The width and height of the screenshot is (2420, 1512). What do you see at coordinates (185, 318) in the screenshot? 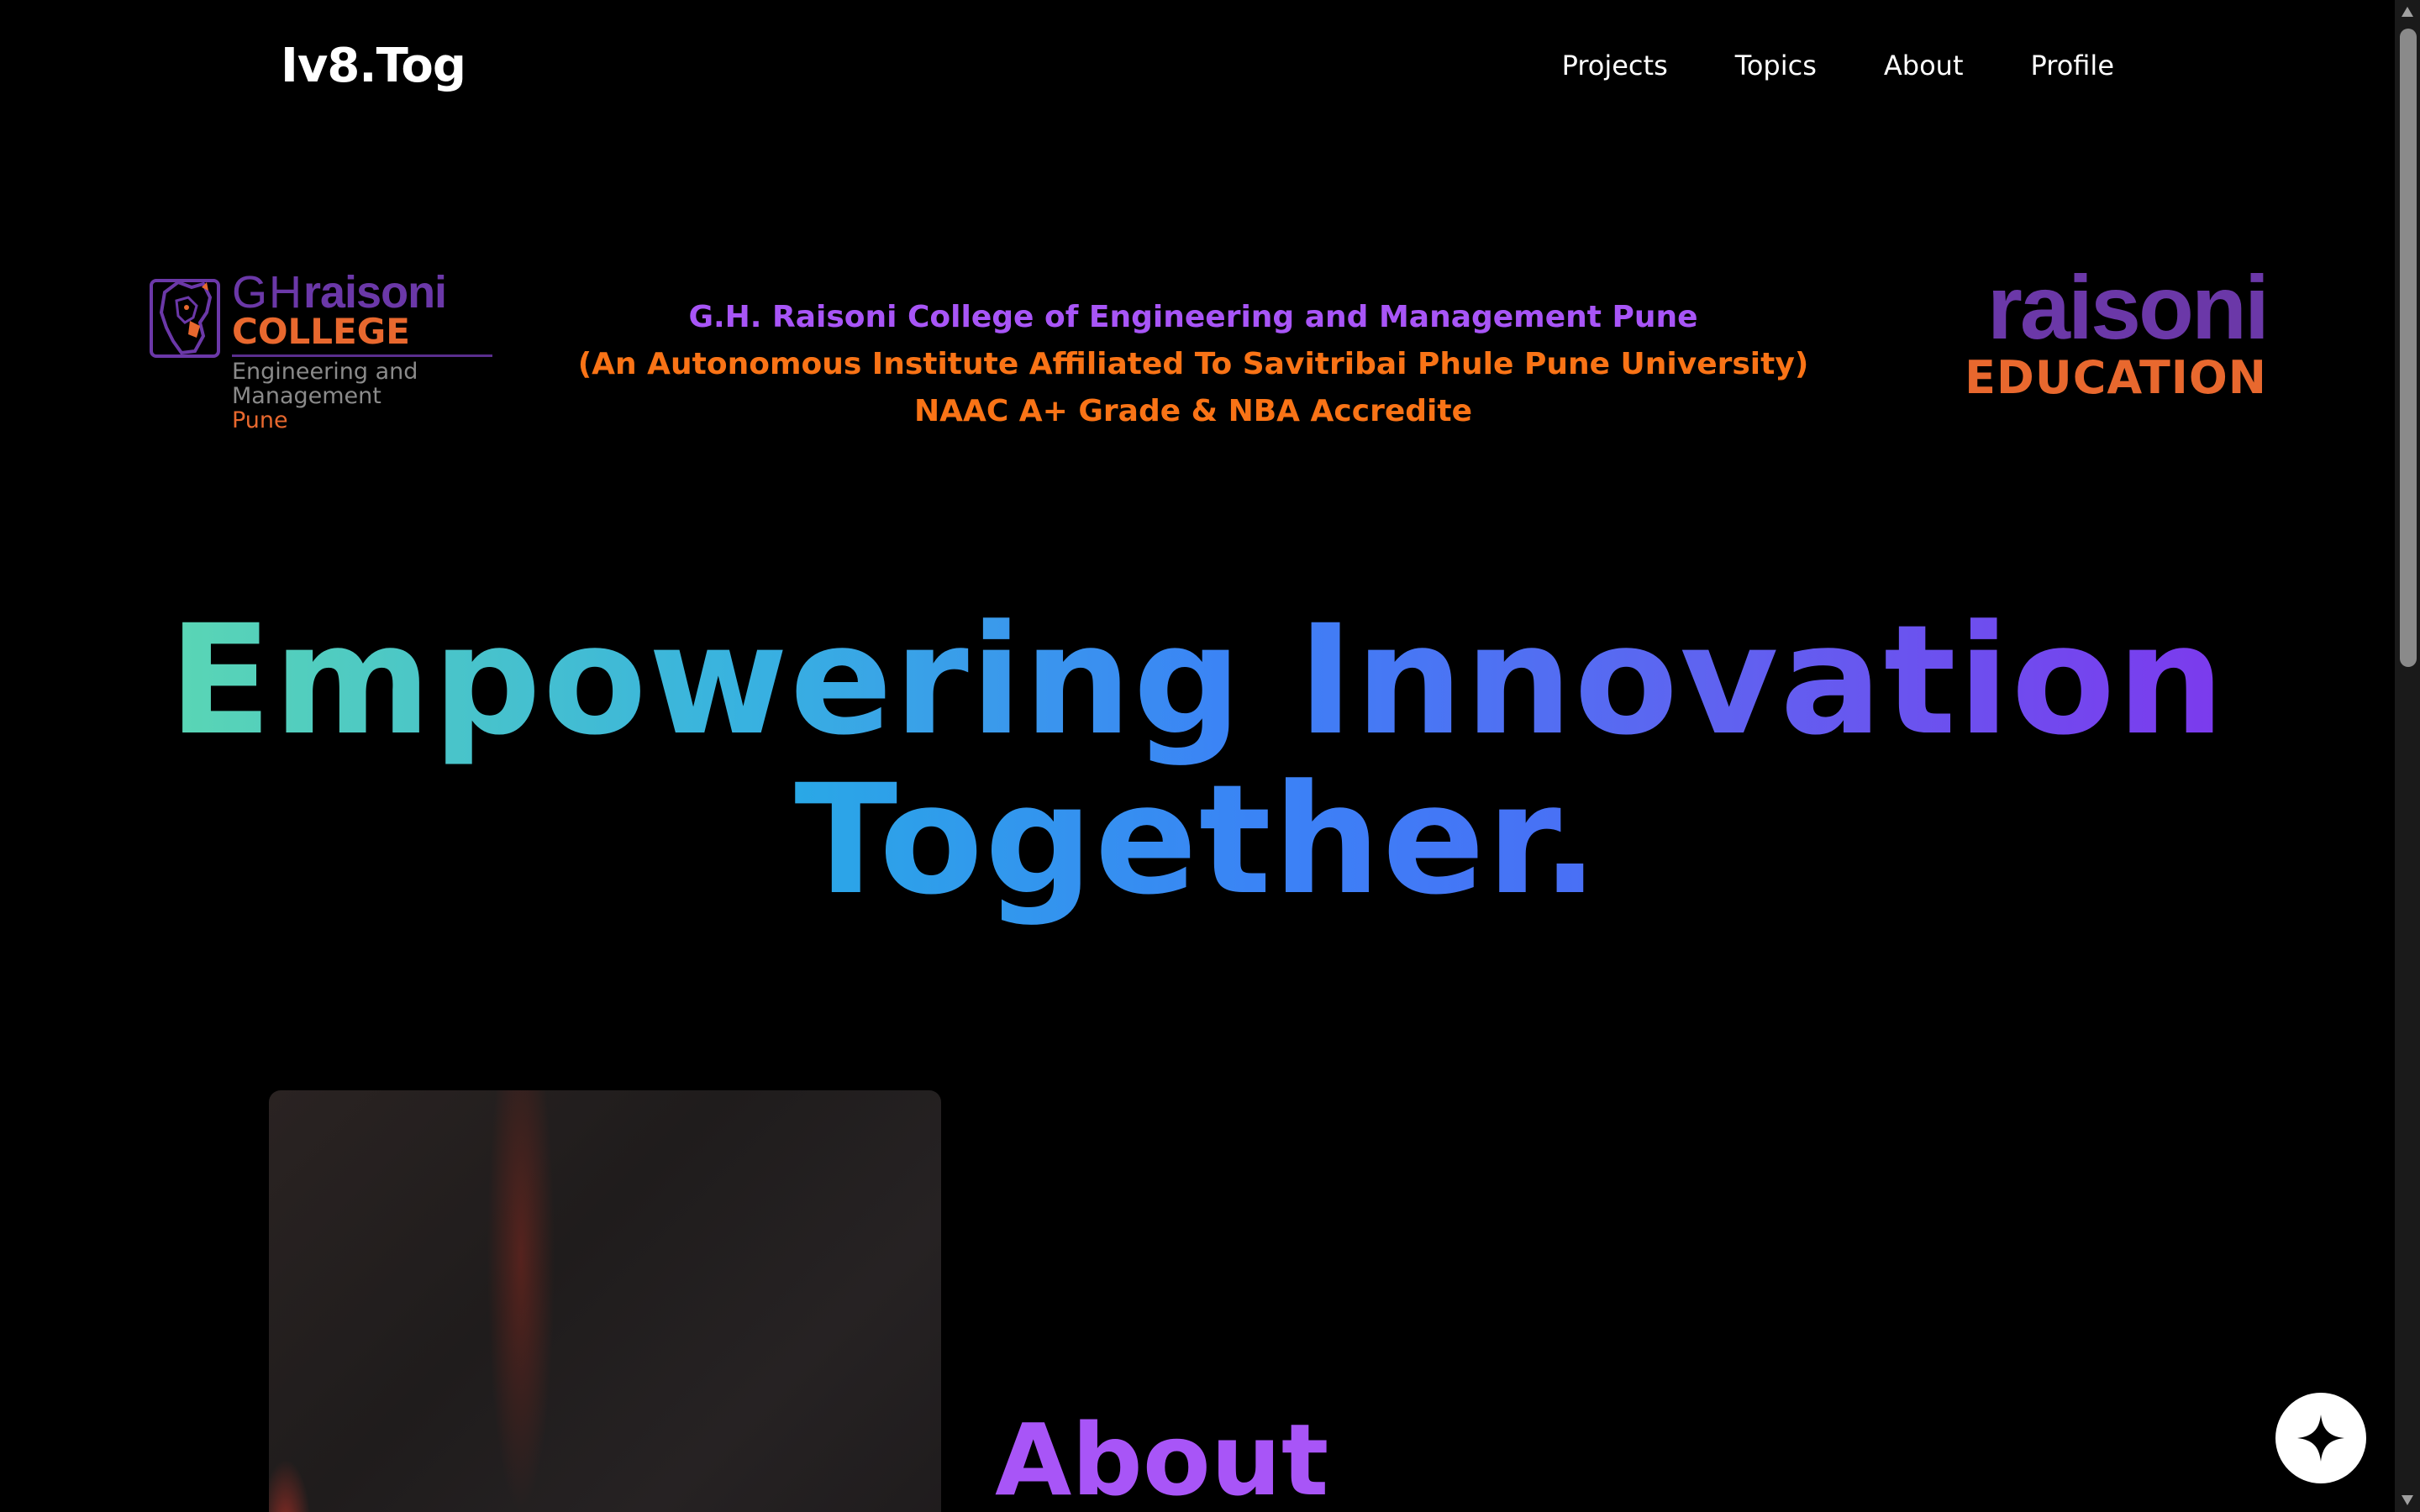
I see `lion-emblem-icon` at bounding box center [185, 318].